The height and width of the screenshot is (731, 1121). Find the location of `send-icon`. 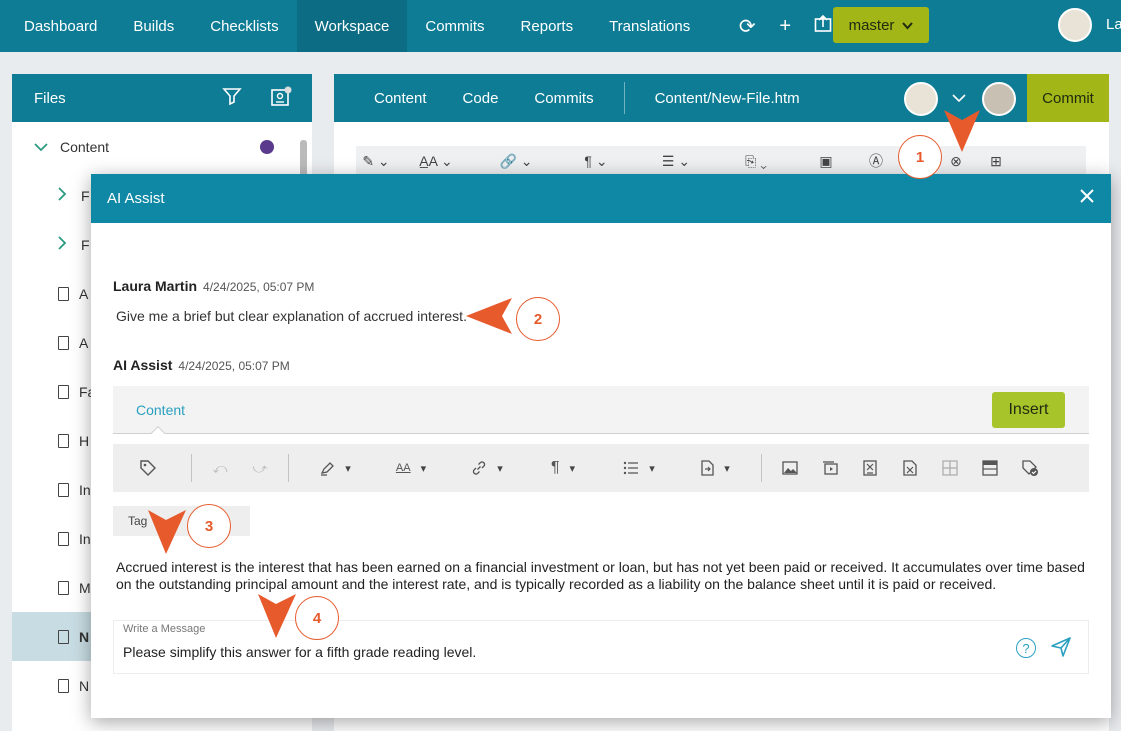

send-icon is located at coordinates (1061, 649).